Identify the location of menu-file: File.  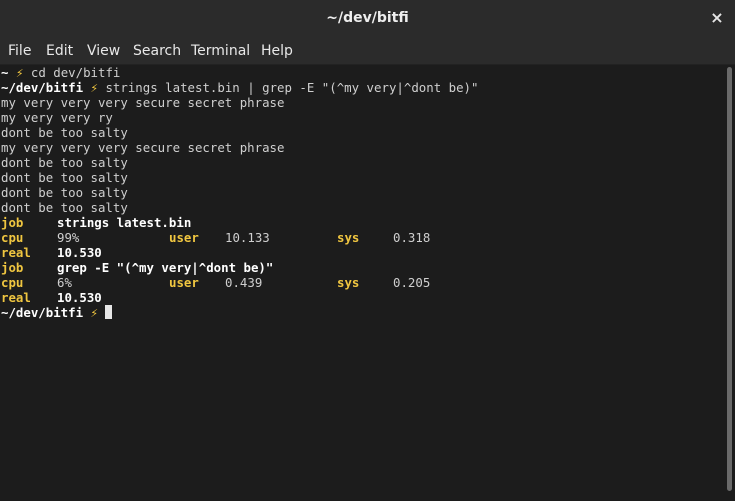
(19, 52).